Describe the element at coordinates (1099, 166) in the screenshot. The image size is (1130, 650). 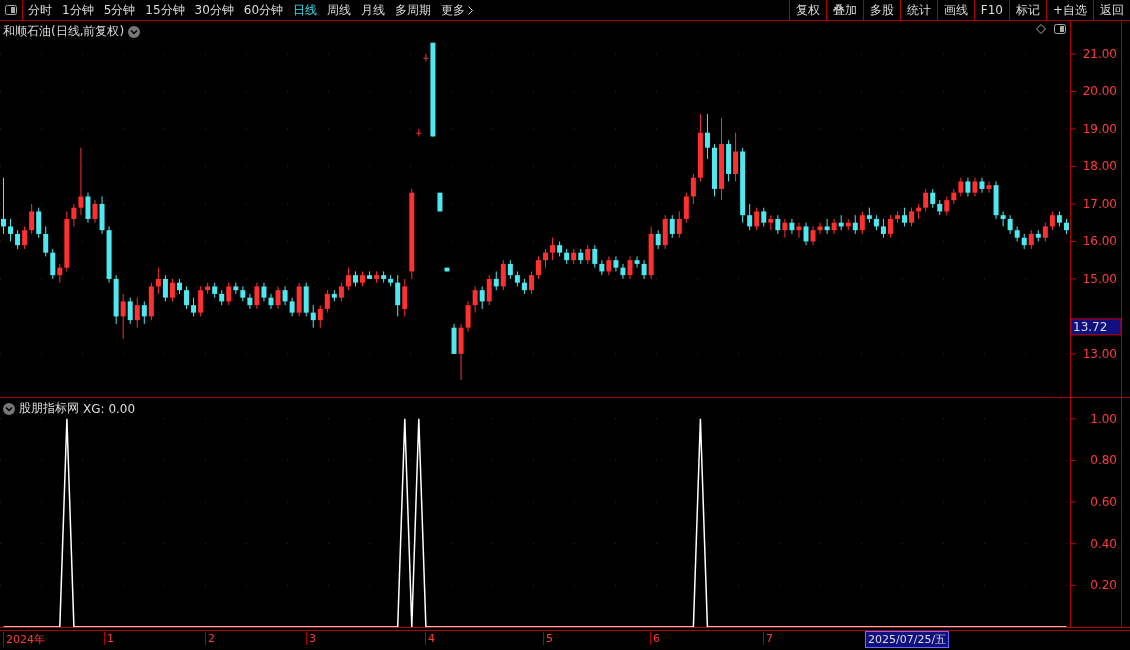
I see `axis-label: 18.00` at that location.